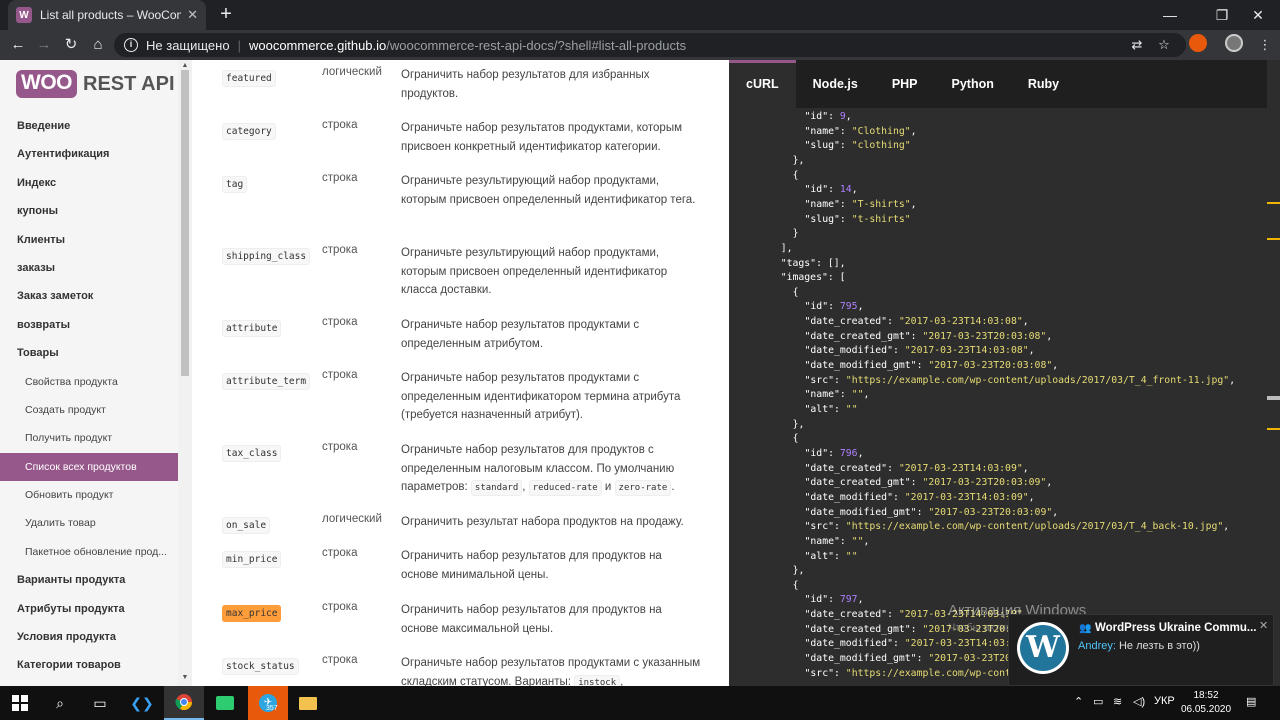 The height and width of the screenshot is (720, 1280). I want to click on scroll-up-icon: ▲, so click(185, 65).